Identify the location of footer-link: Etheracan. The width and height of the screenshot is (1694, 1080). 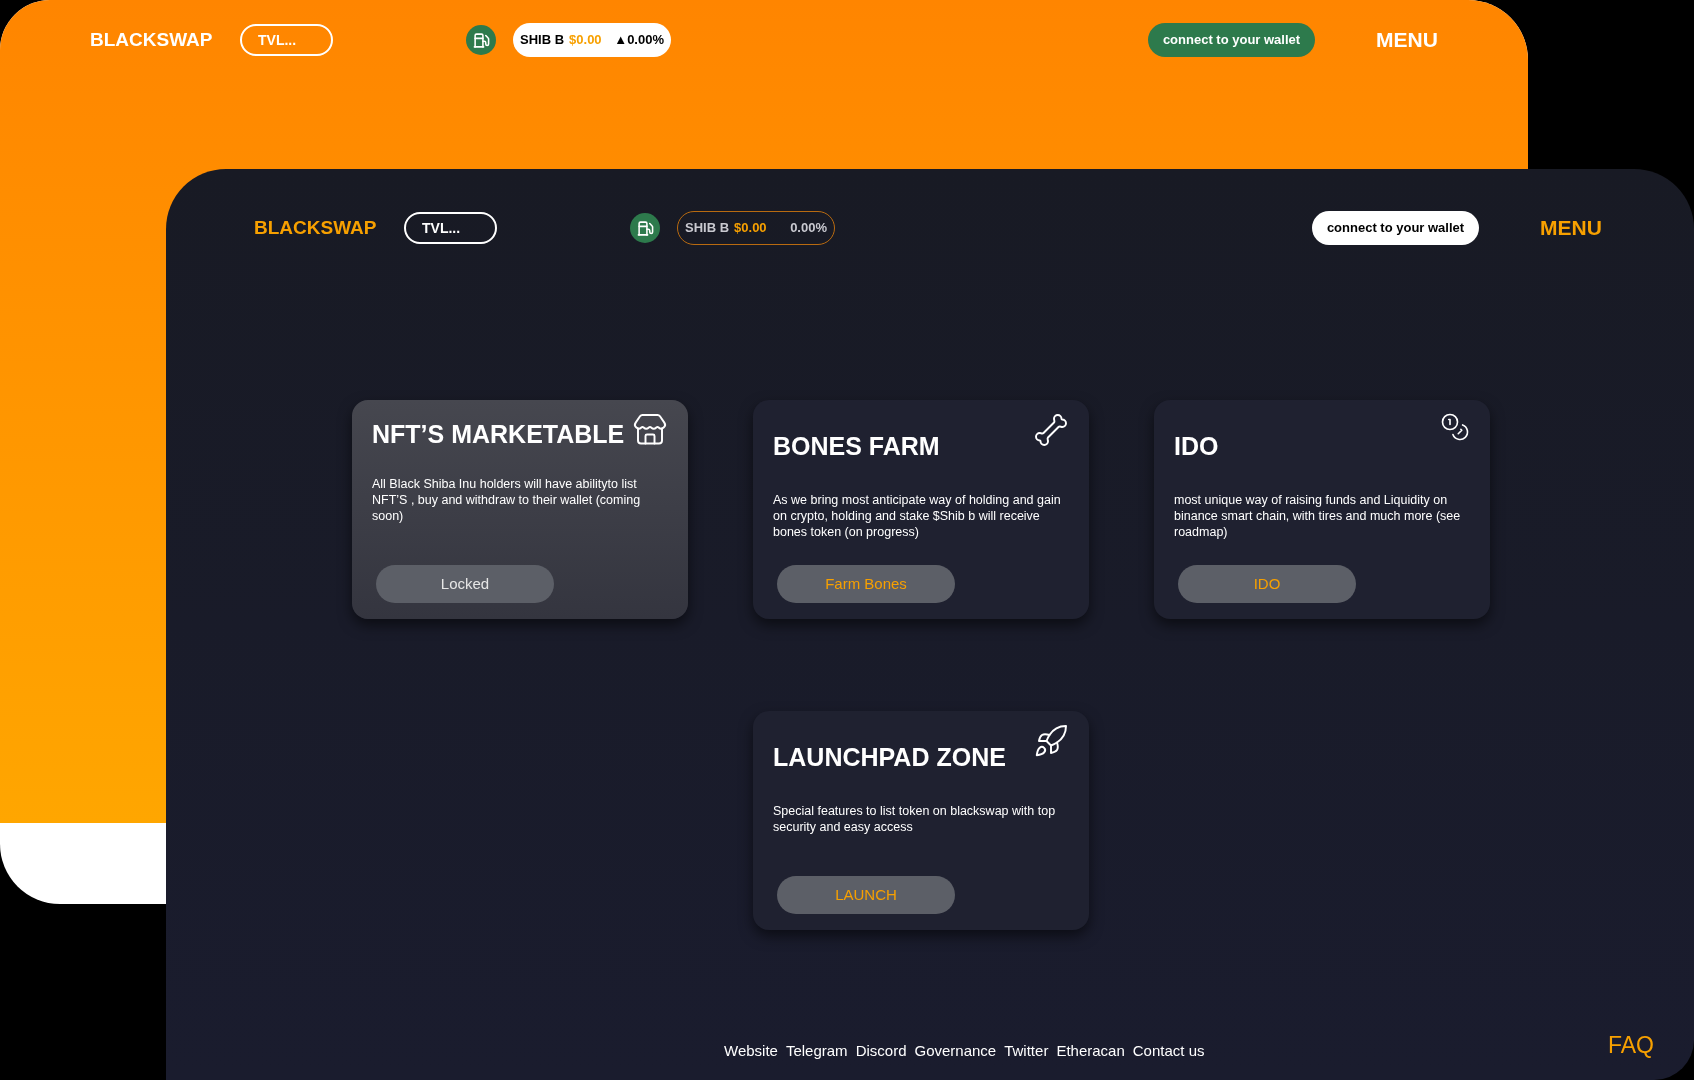
(1090, 1050).